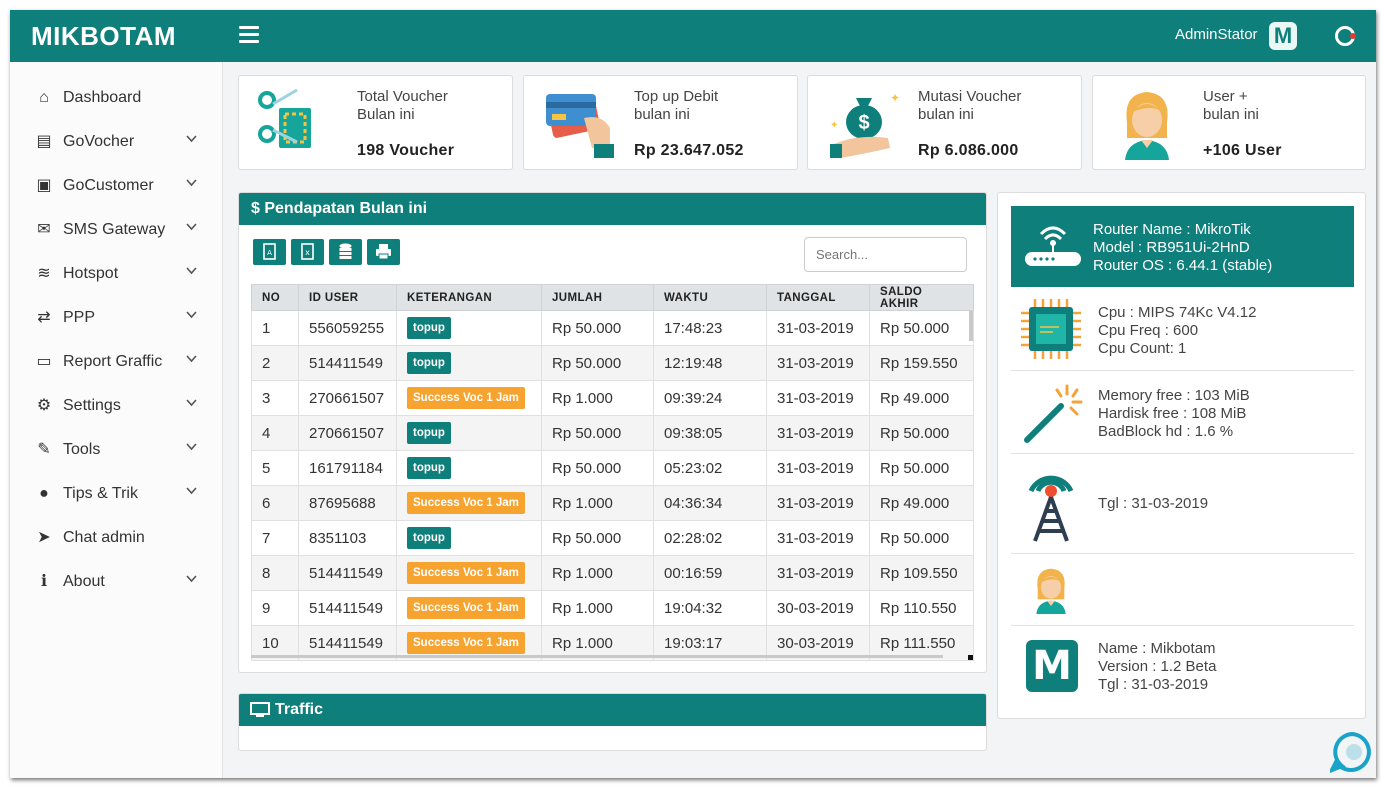  I want to click on table-search-input, so click(885, 254).